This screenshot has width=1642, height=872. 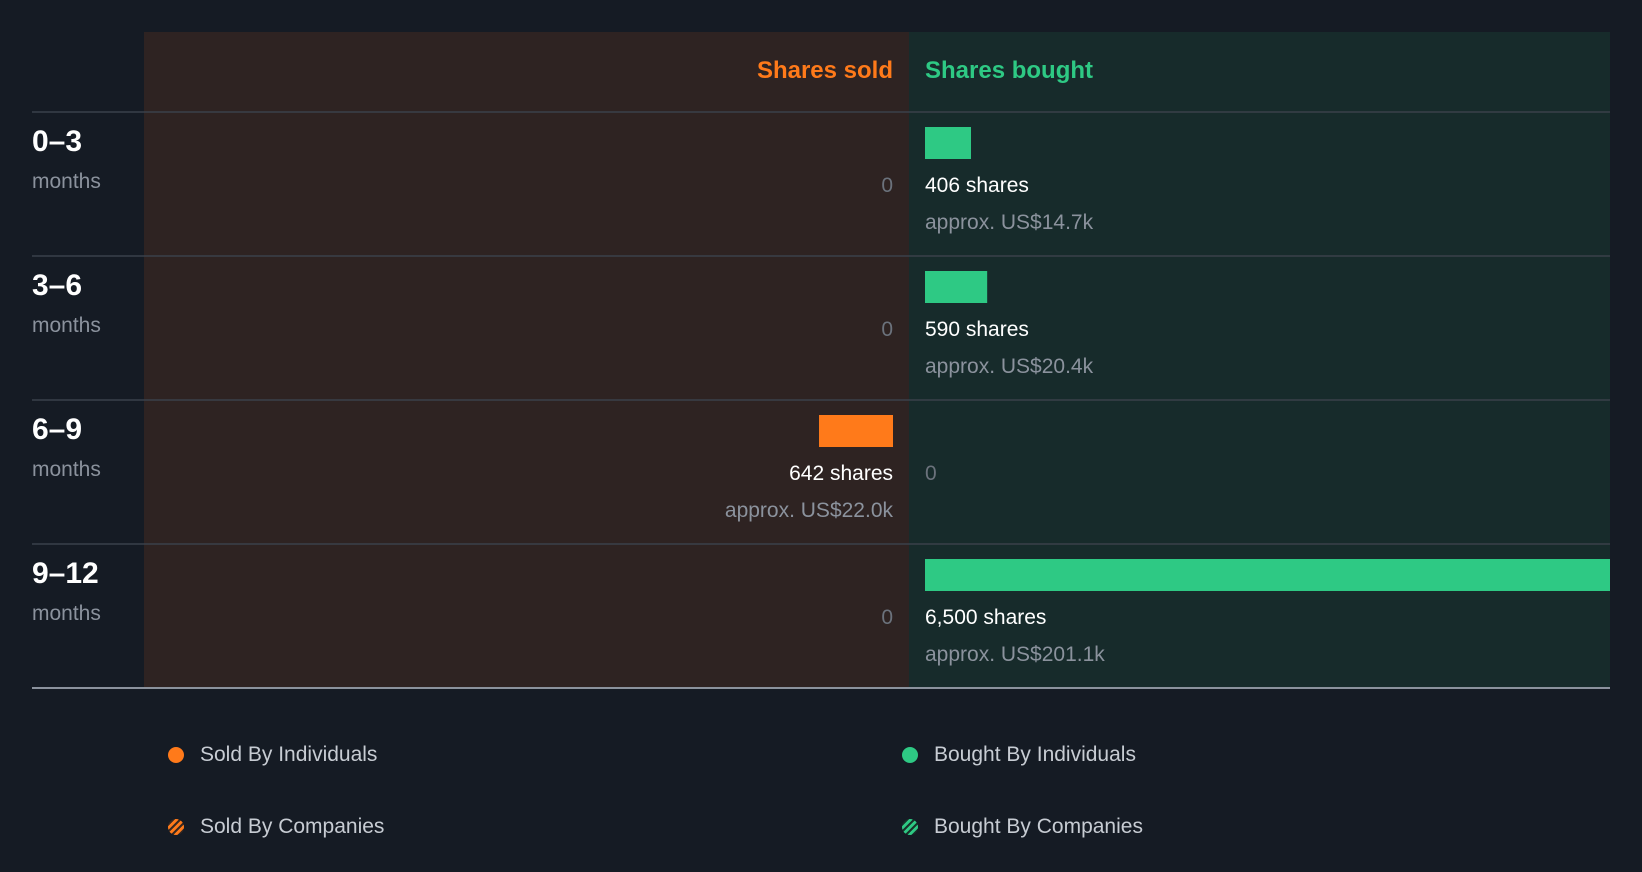 I want to click on bought-shares-label: 406 shares, so click(x=977, y=185).